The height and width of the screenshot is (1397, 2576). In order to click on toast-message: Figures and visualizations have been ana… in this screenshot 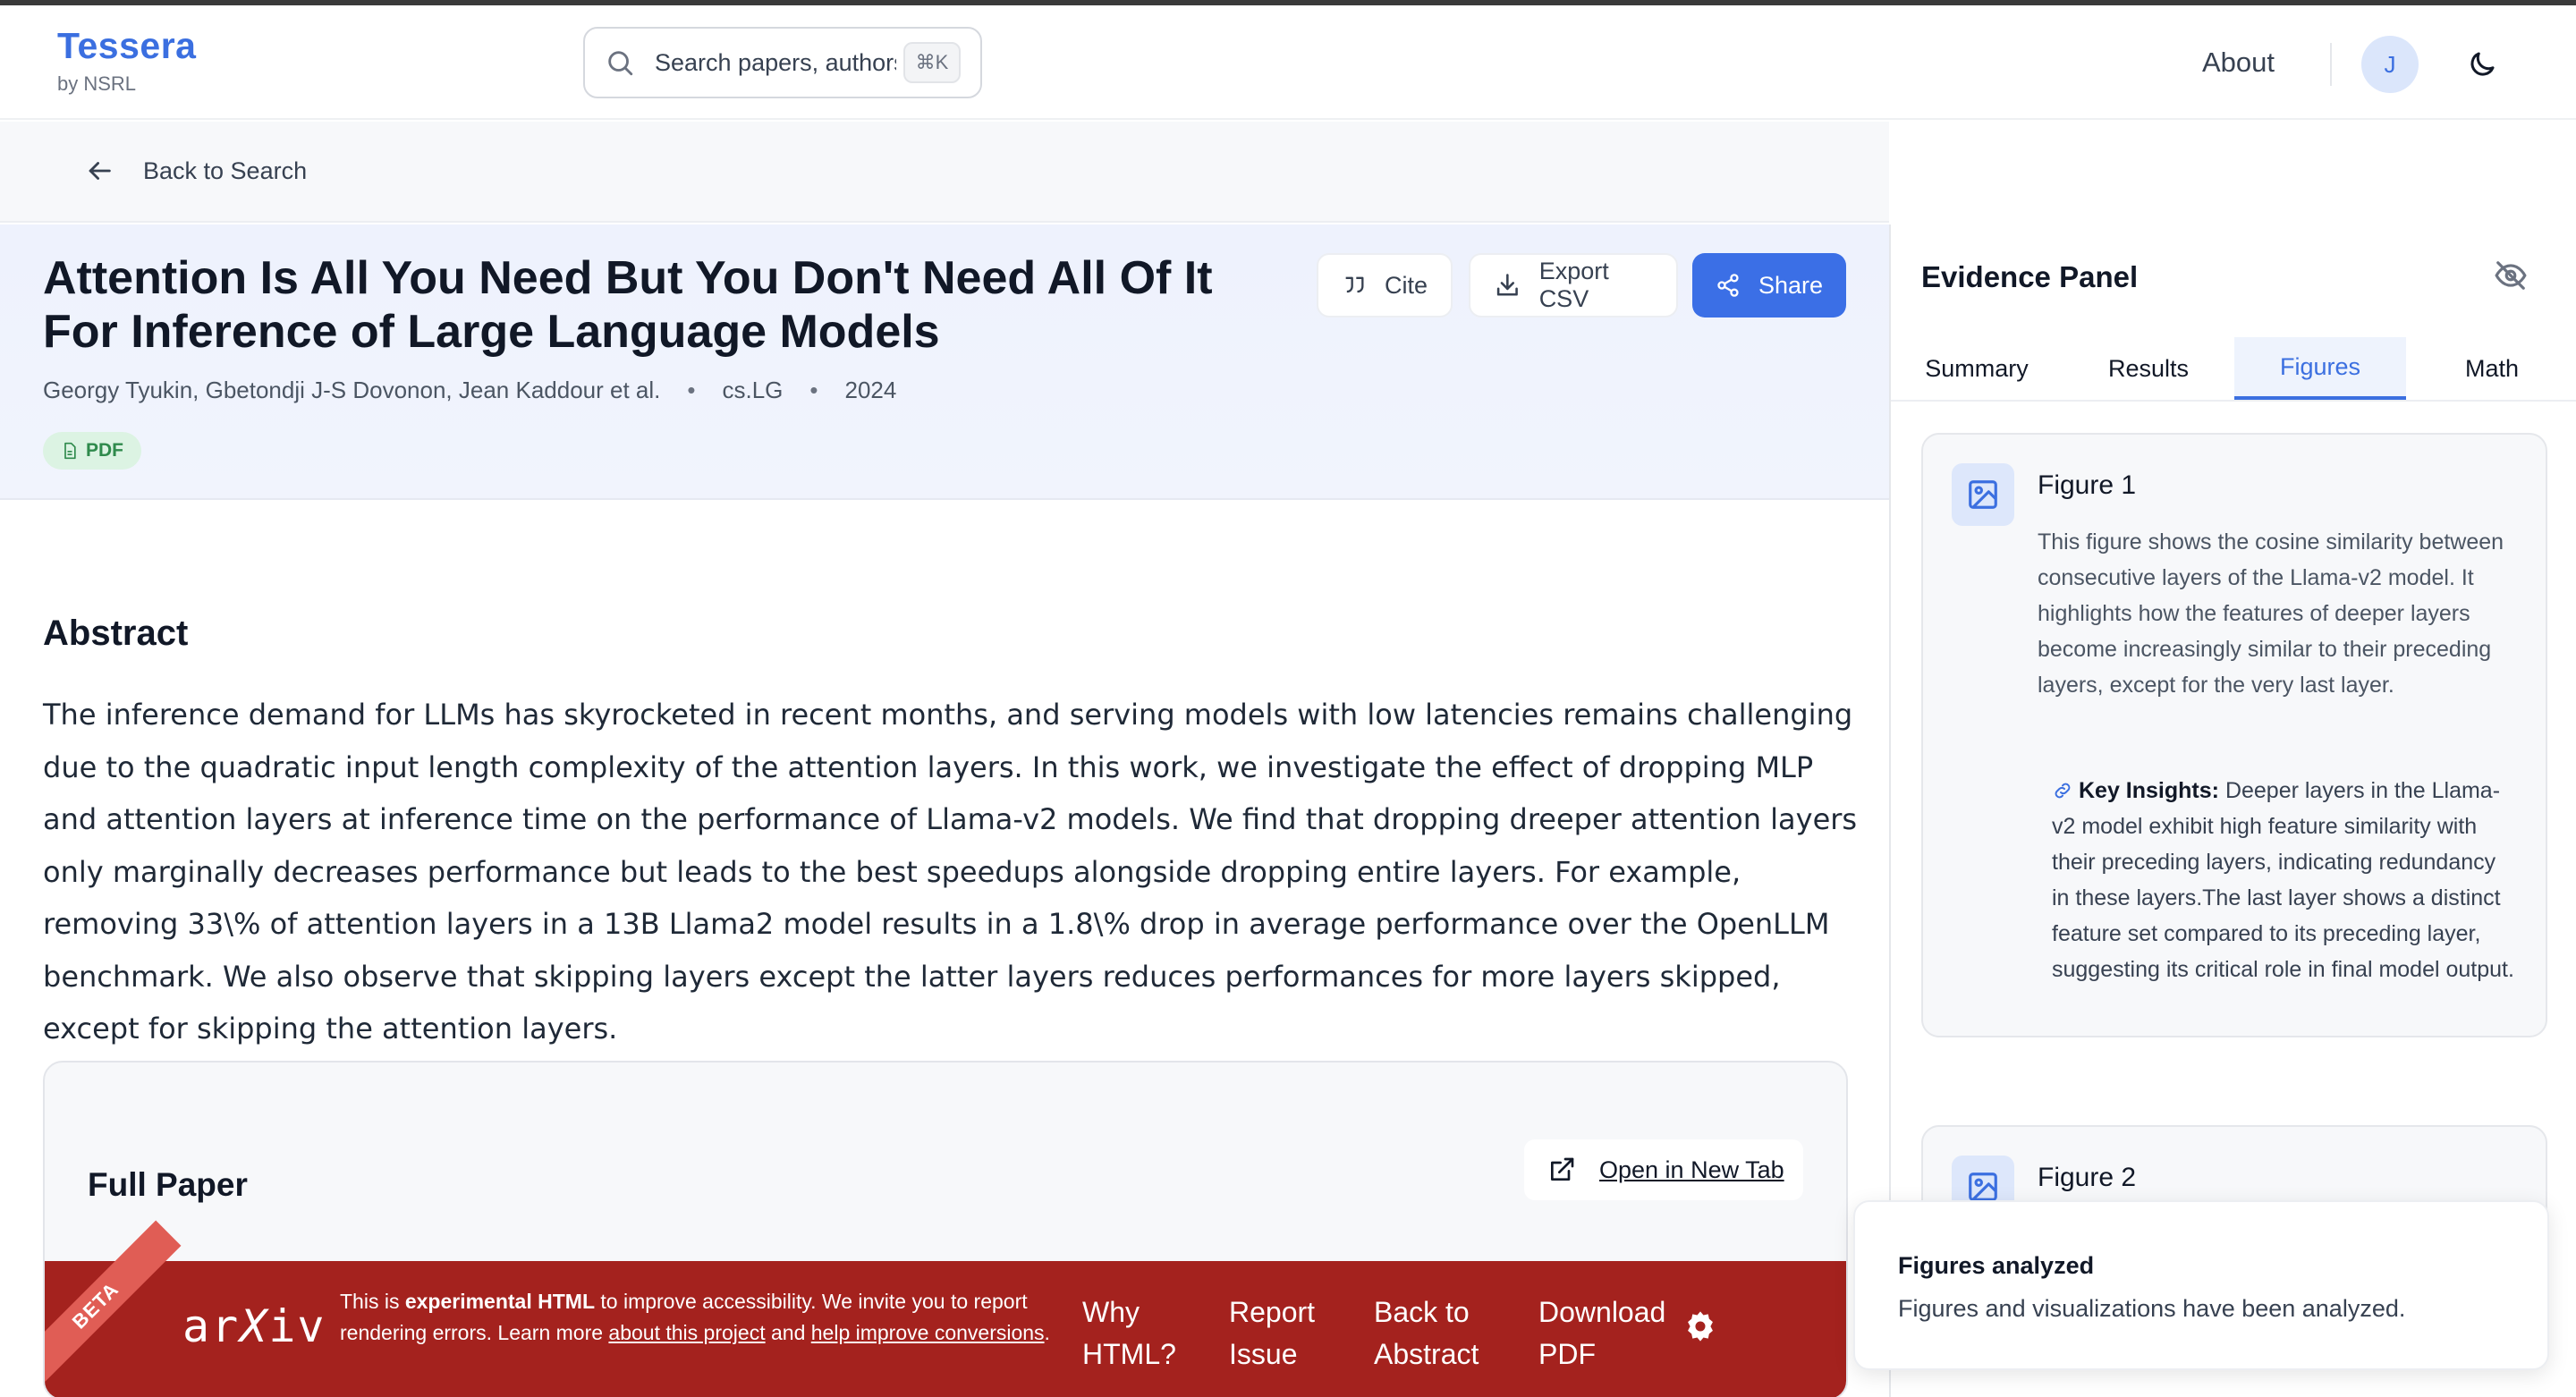, I will do `click(2152, 1308)`.